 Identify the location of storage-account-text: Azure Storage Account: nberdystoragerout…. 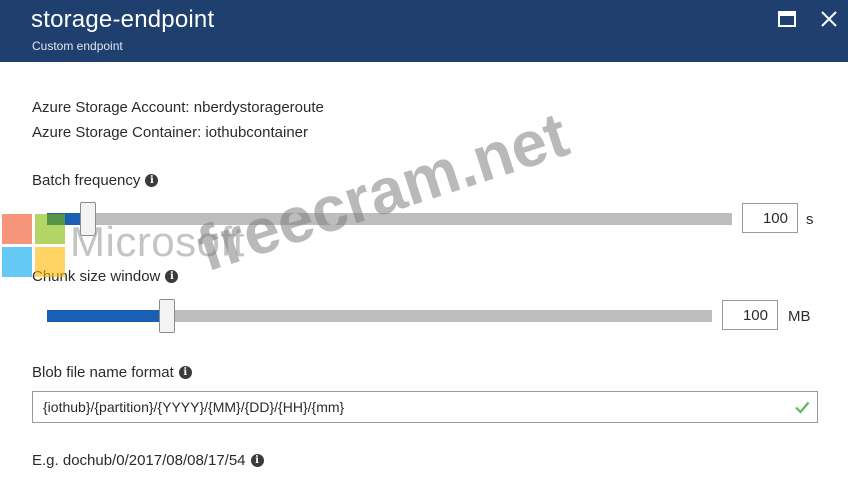
(178, 107).